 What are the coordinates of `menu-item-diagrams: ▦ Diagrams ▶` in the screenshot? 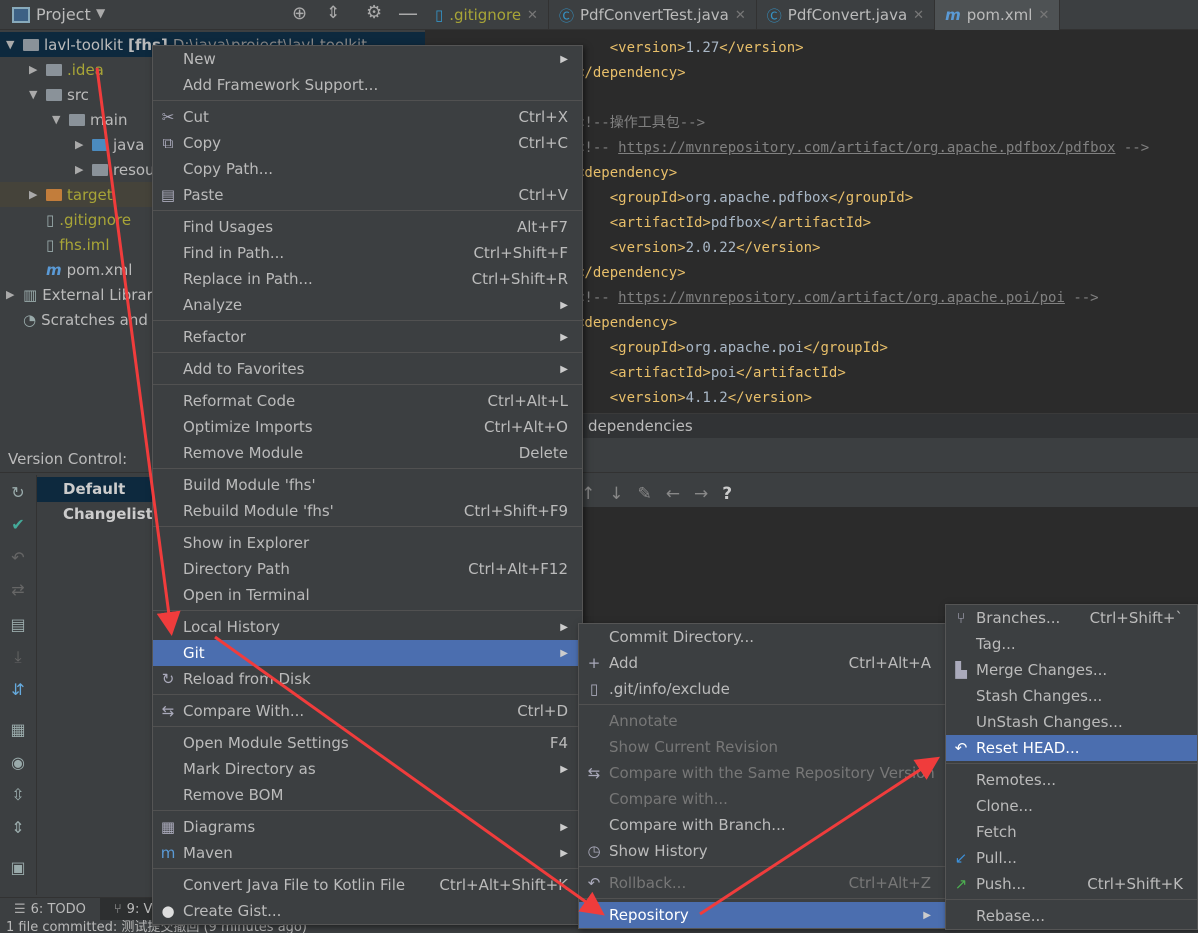 It's located at (367, 827).